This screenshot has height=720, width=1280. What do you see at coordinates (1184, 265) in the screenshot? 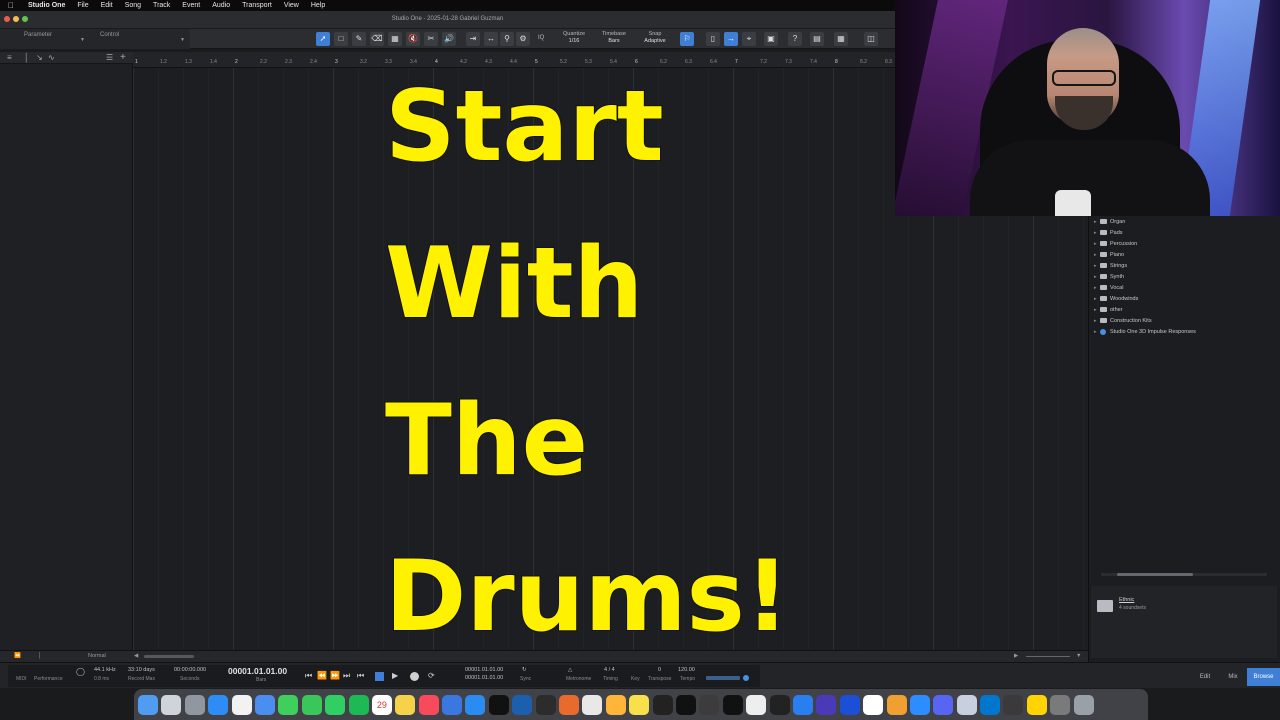
I see `browser-item: ▸ Strings` at bounding box center [1184, 265].